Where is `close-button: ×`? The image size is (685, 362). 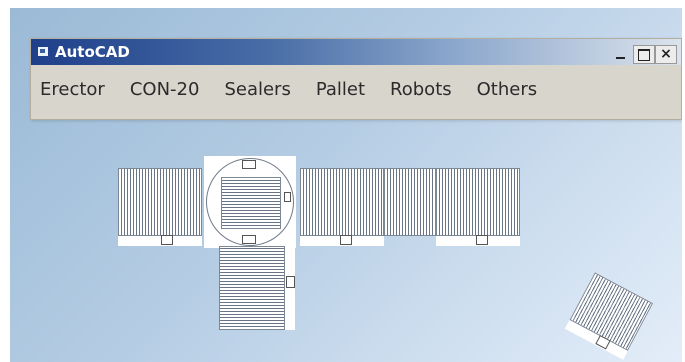
close-button: × is located at coordinates (666, 54).